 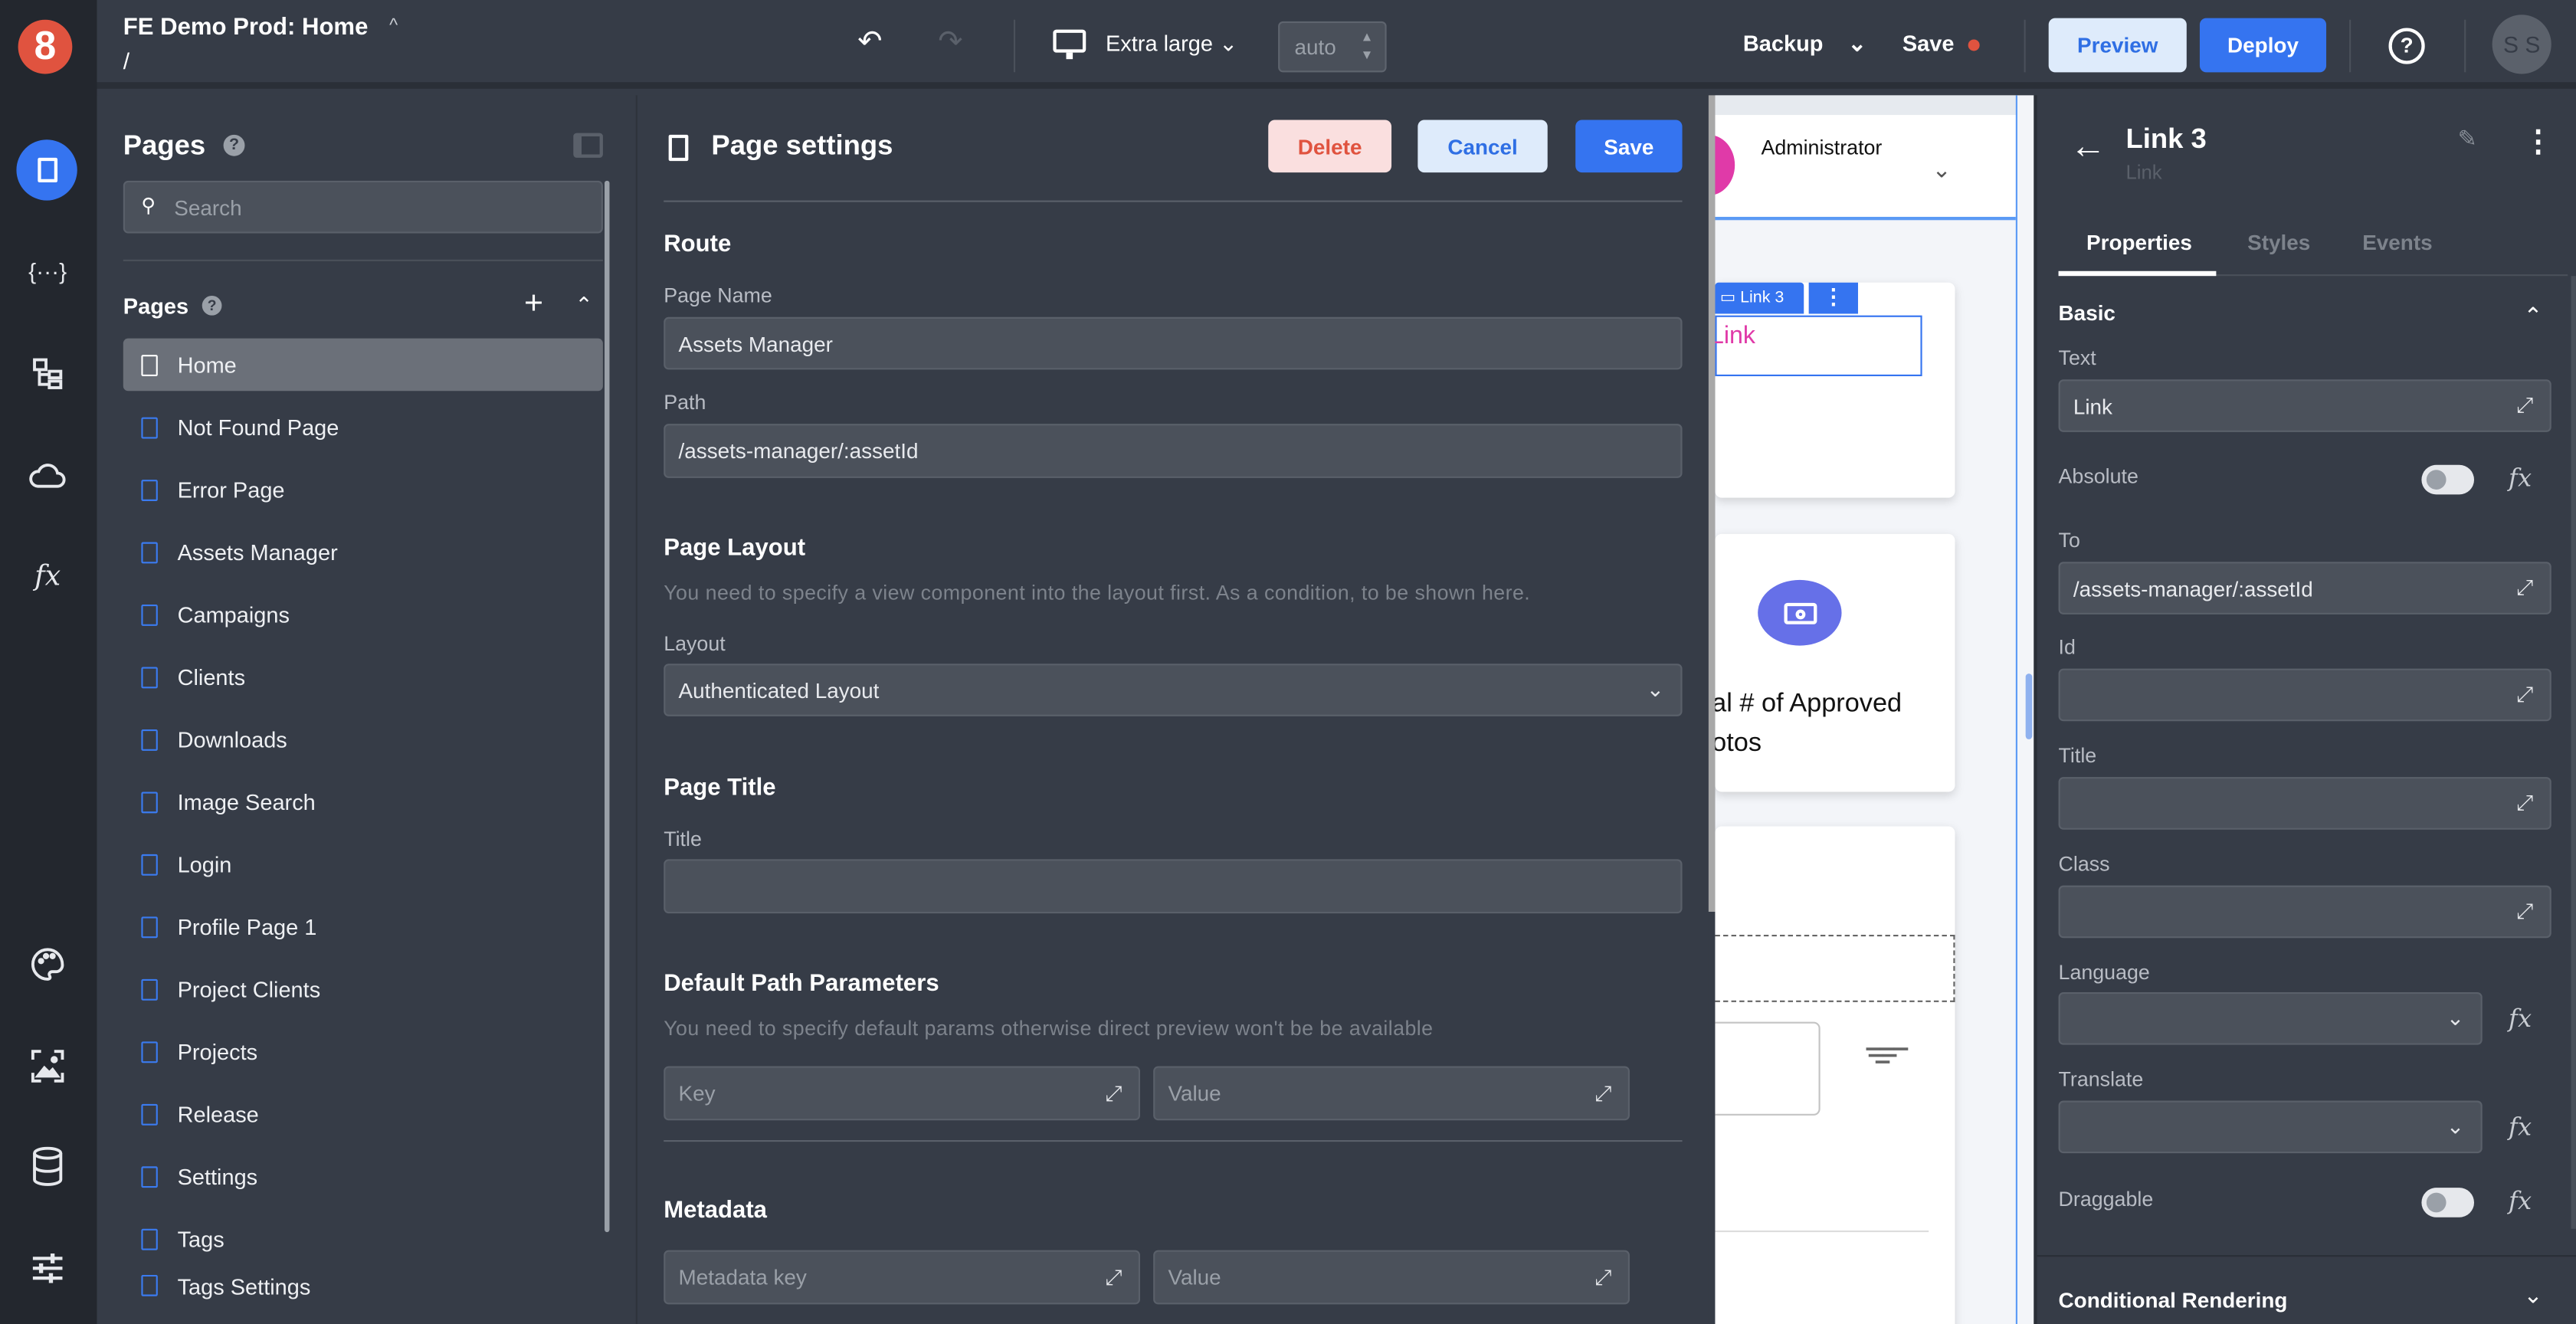 What do you see at coordinates (2397, 242) in the screenshot?
I see `tab-events: Events` at bounding box center [2397, 242].